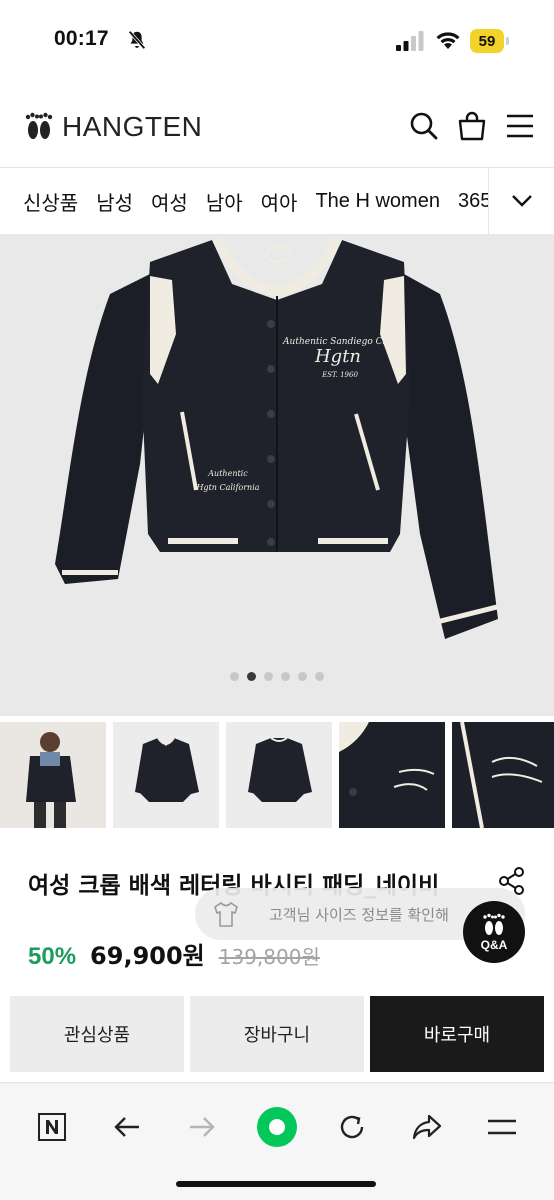  What do you see at coordinates (137, 40) in the screenshot?
I see `bell-off-icon` at bounding box center [137, 40].